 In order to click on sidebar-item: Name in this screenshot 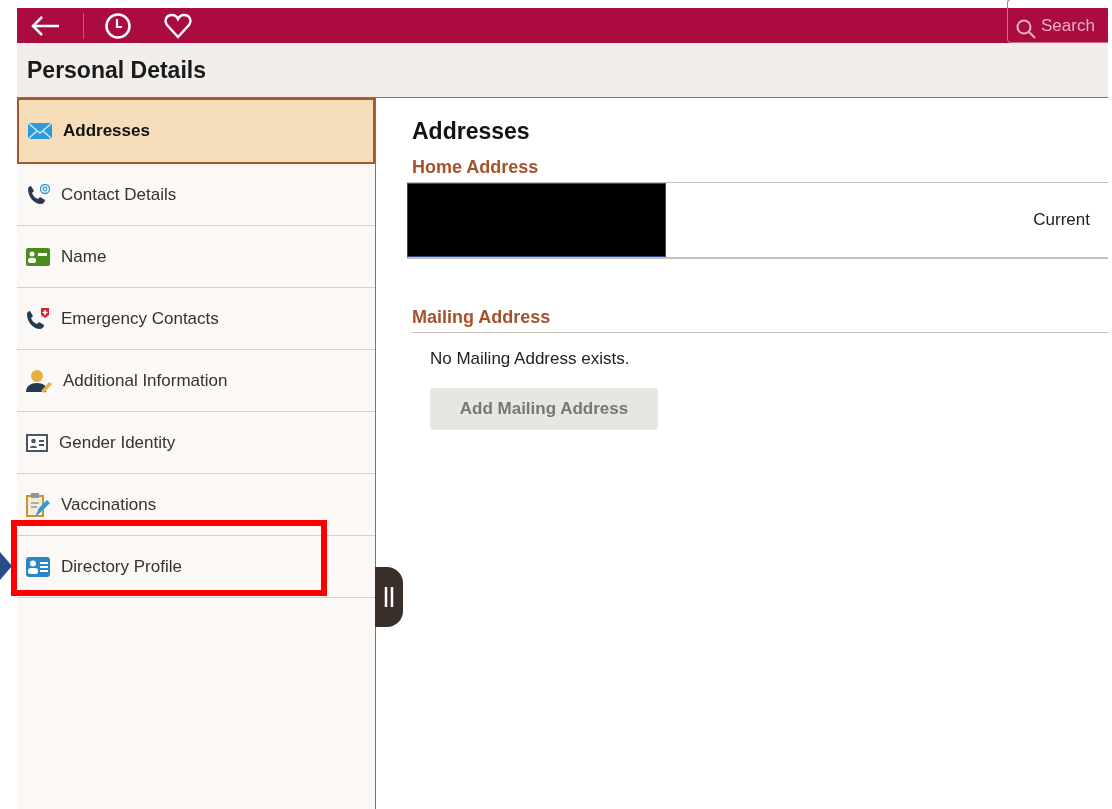, I will do `click(196, 257)`.